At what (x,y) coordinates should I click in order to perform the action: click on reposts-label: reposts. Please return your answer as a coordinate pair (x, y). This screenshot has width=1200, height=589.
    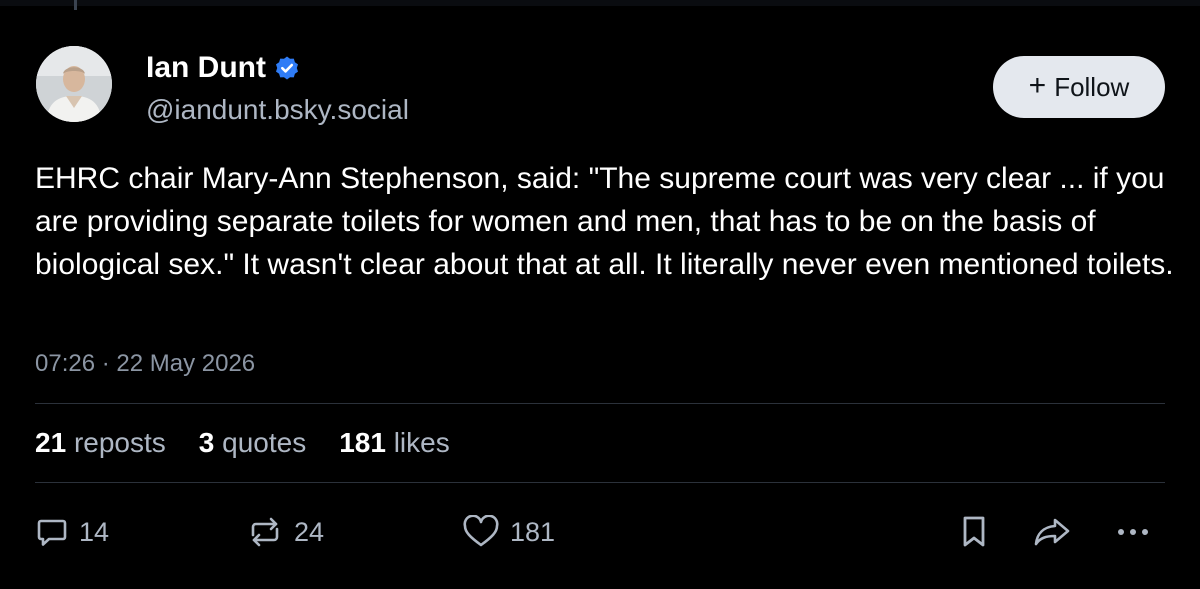
    Looking at the image, I should click on (119, 442).